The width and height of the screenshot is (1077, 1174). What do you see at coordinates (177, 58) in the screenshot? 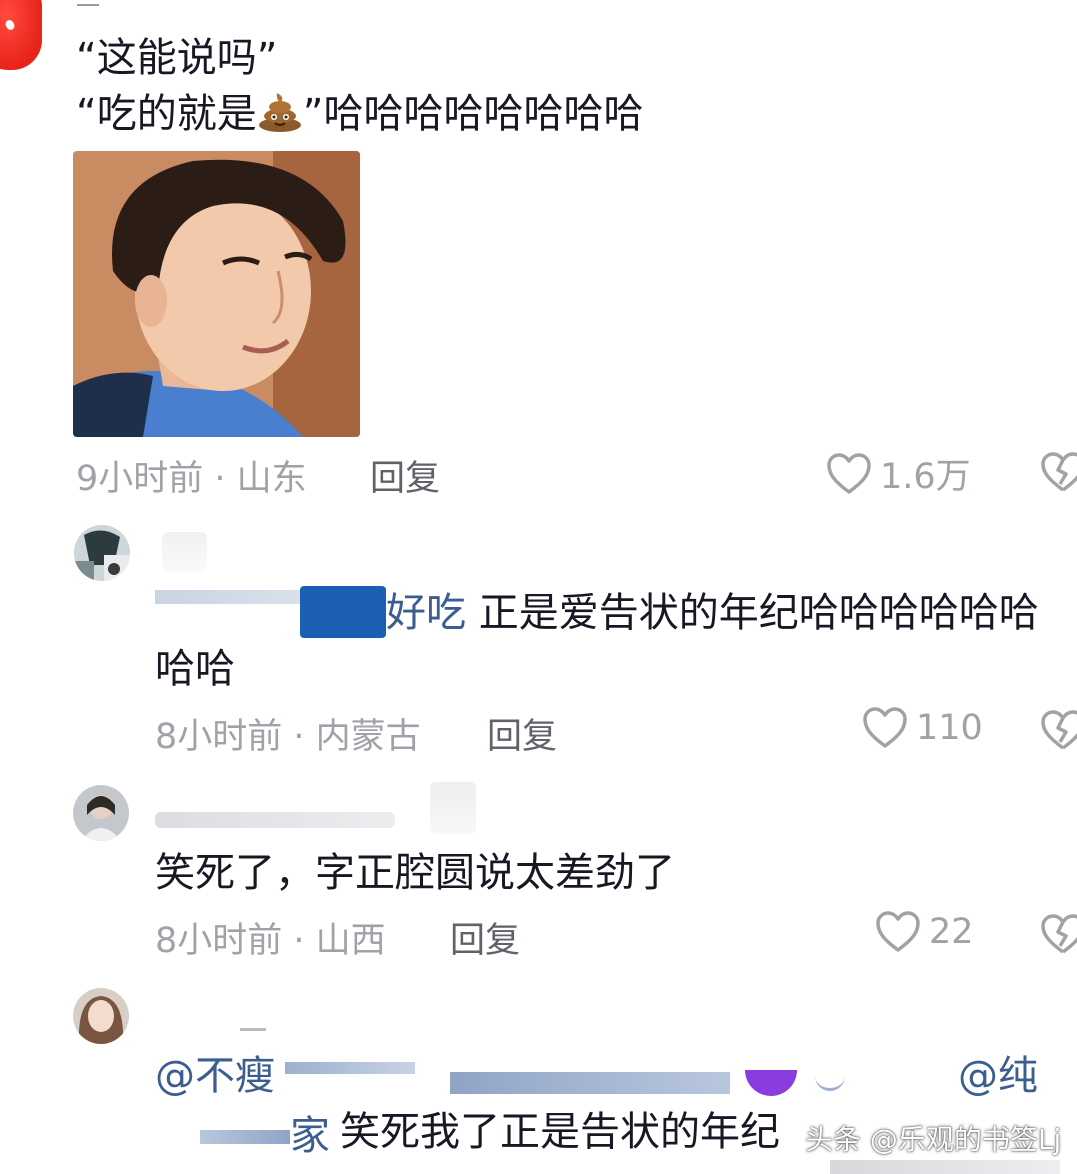
I see `comment-1-line-1: “这能说吗”` at bounding box center [177, 58].